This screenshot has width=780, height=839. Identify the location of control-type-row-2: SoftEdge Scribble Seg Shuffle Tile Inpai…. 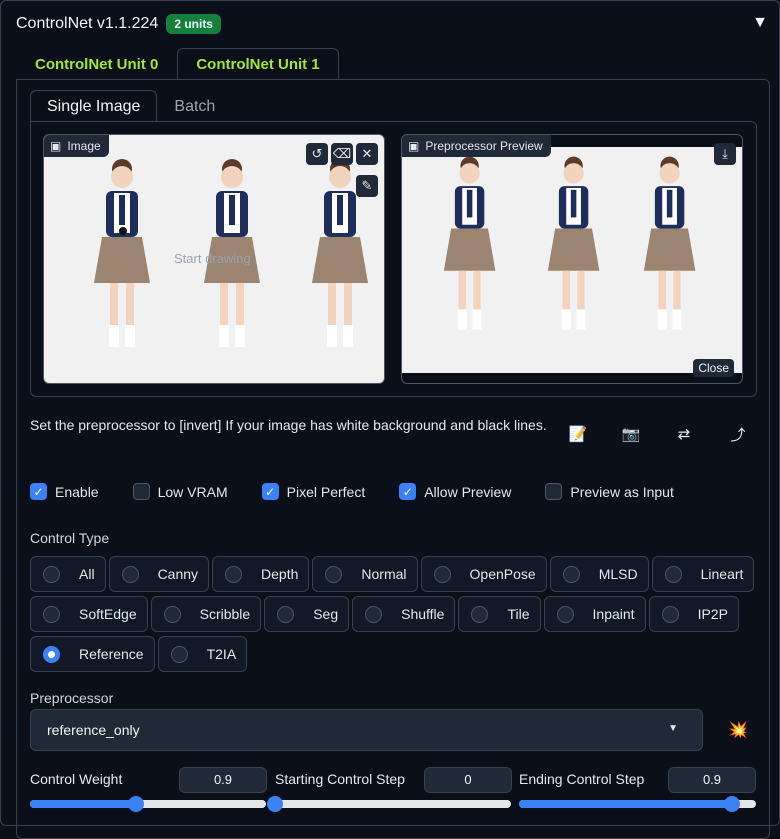
(384, 614).